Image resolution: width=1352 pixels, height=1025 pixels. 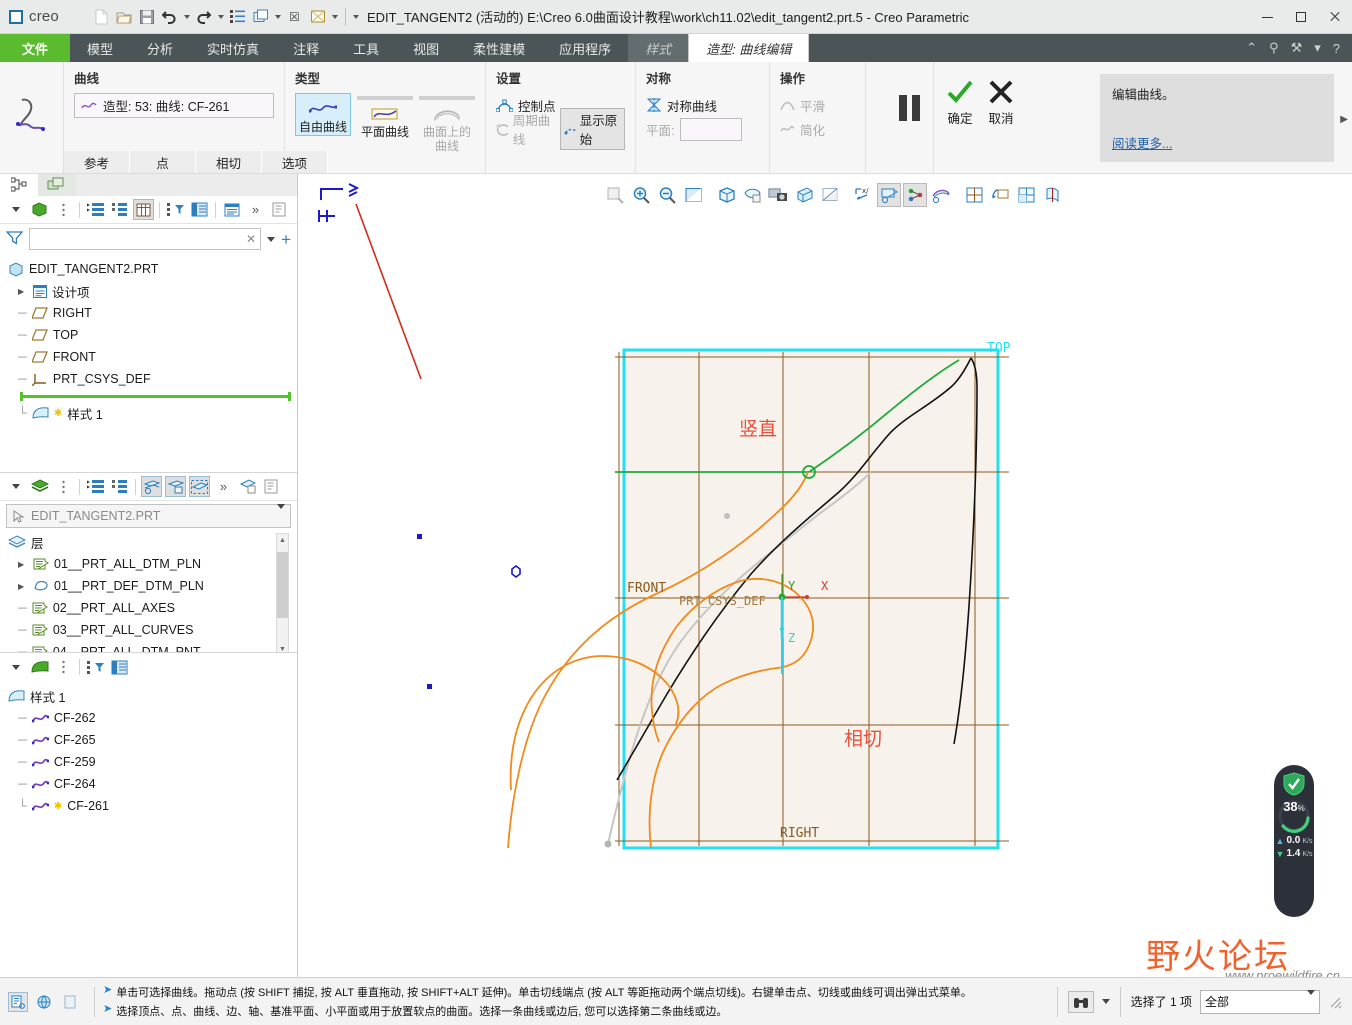 I want to click on display-style-dropdown-icon, so click(x=335, y=17).